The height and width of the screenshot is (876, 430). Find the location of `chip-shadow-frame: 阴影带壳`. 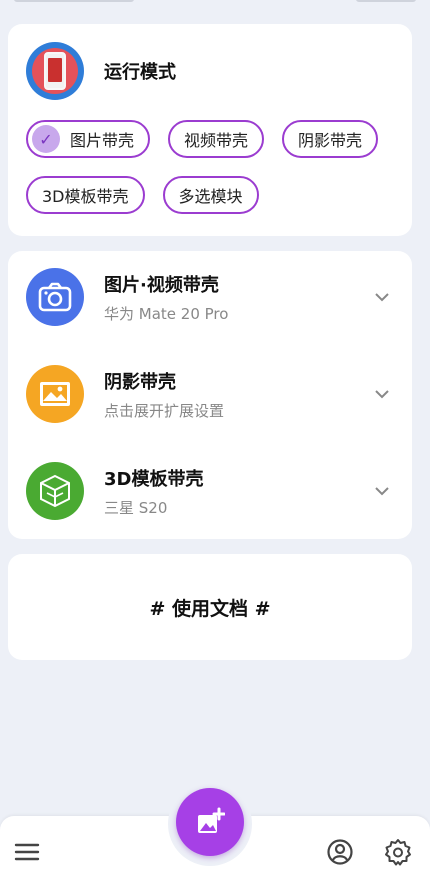

chip-shadow-frame: 阴影带壳 is located at coordinates (330, 139).